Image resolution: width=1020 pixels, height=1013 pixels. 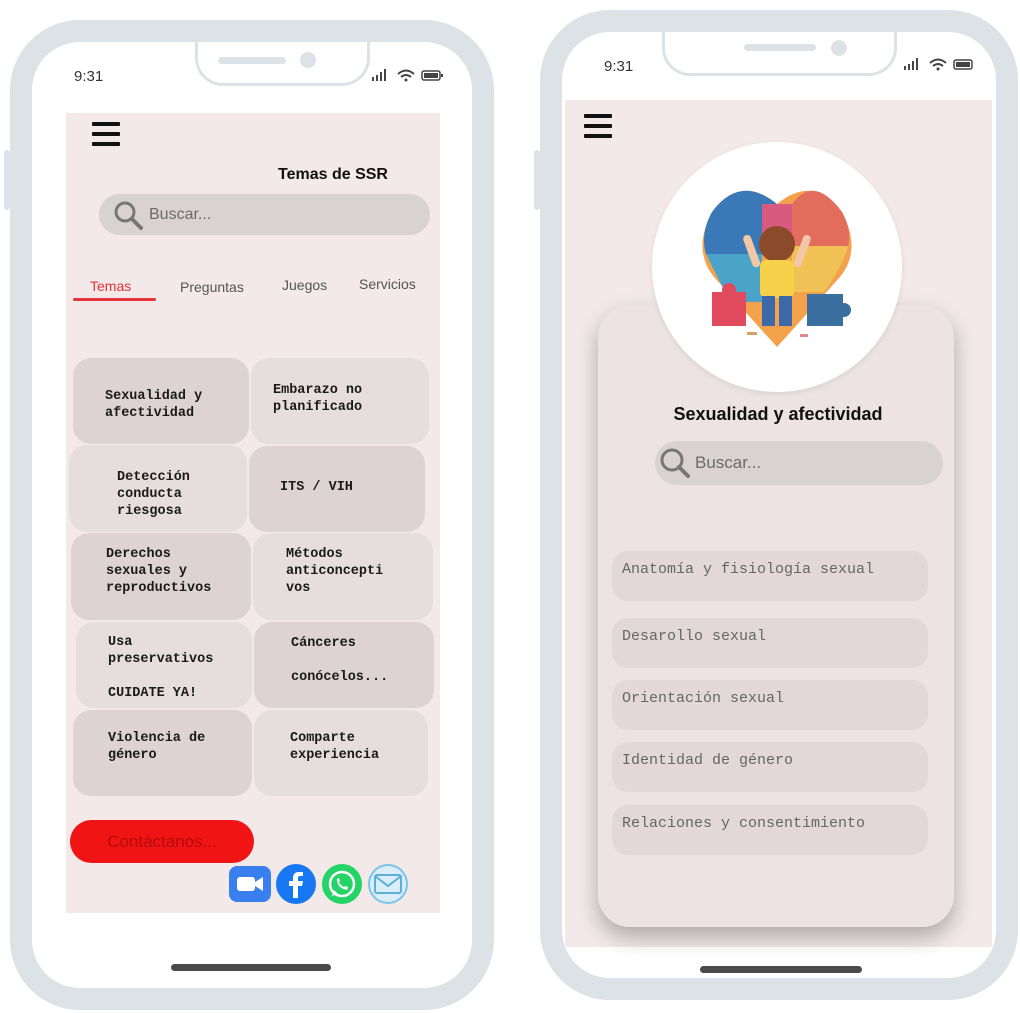 I want to click on tile-metodos-anticonceptivos: Métodos anticoncepti vos, so click(x=343, y=576).